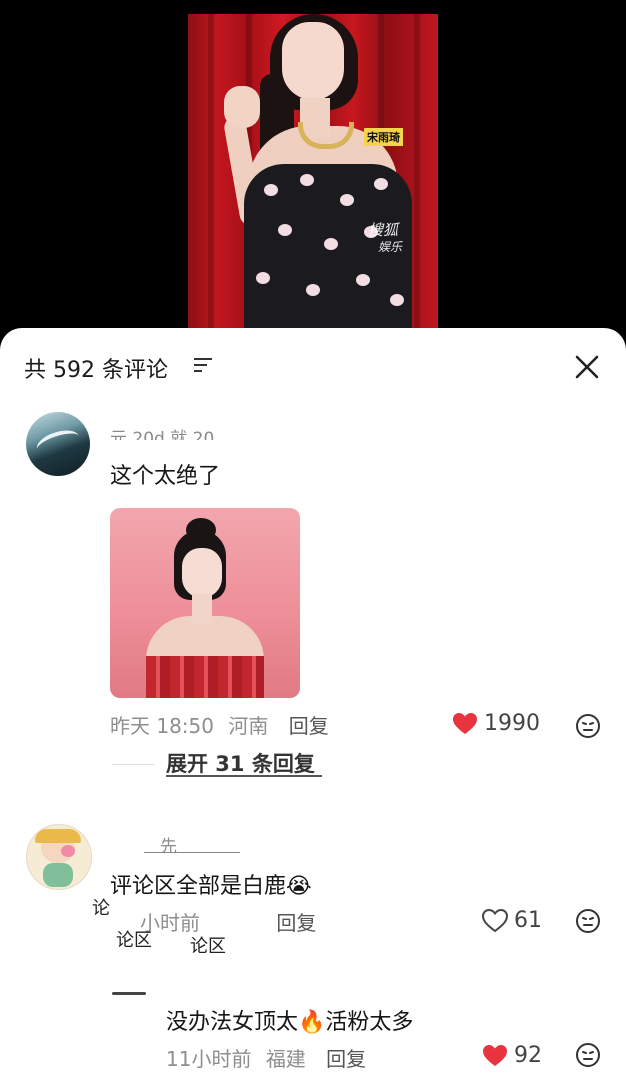 This screenshot has height=1080, width=626. I want to click on comment-text: 评论区全部是白鹿😭, so click(211, 886).